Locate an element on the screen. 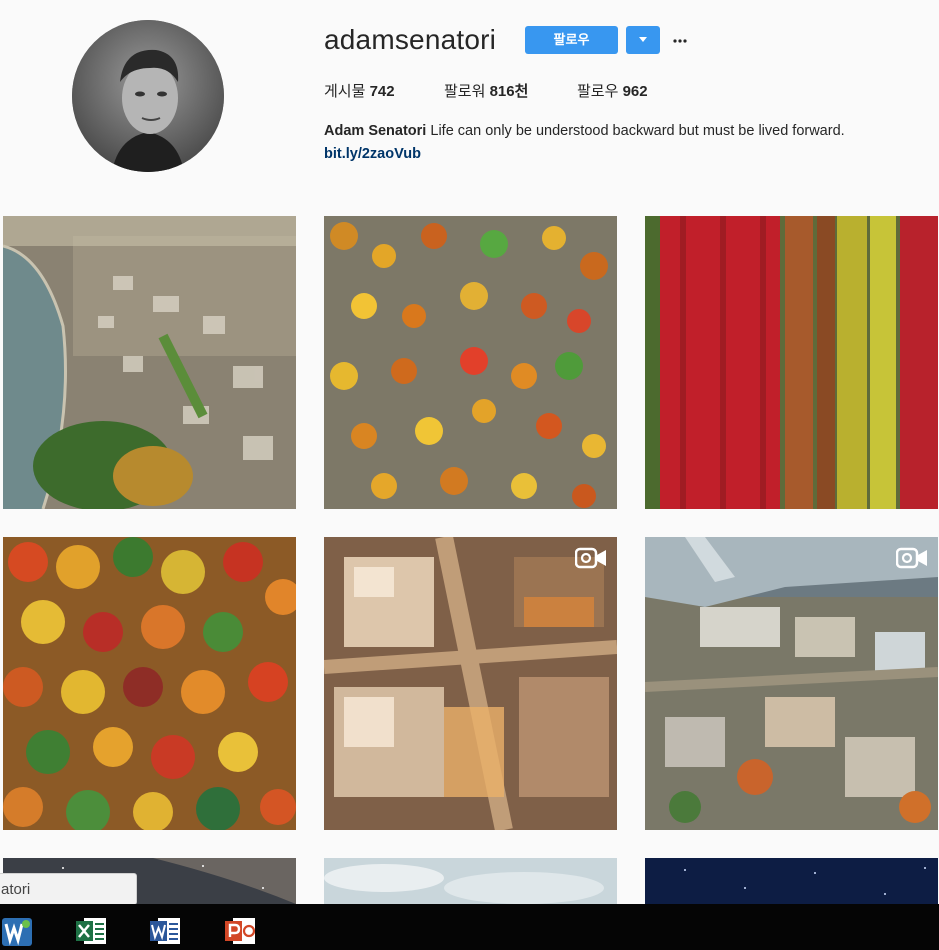  followers-count: 팔로워 816천 is located at coordinates (486, 90).